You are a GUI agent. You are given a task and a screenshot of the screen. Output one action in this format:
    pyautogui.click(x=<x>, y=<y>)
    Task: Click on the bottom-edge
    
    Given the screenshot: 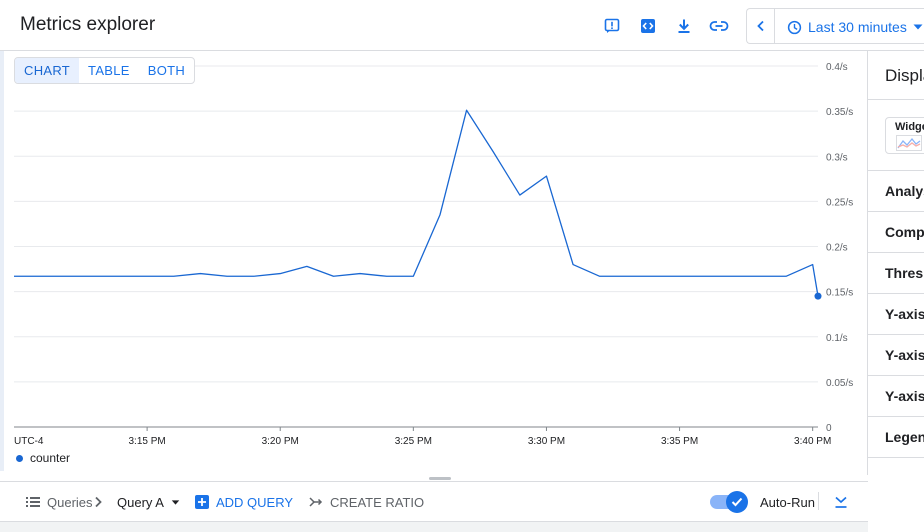 What is the action you would take?
    pyautogui.click(x=434, y=526)
    